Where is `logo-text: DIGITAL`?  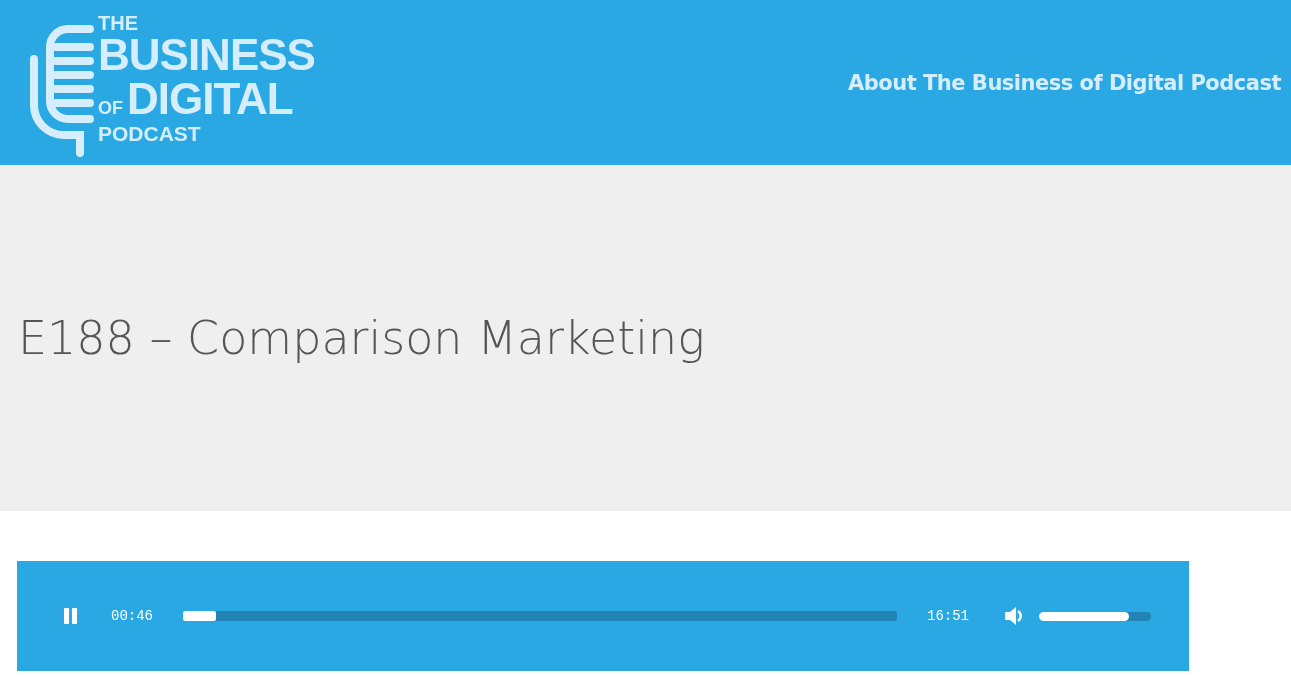 logo-text: DIGITAL is located at coordinates (210, 98).